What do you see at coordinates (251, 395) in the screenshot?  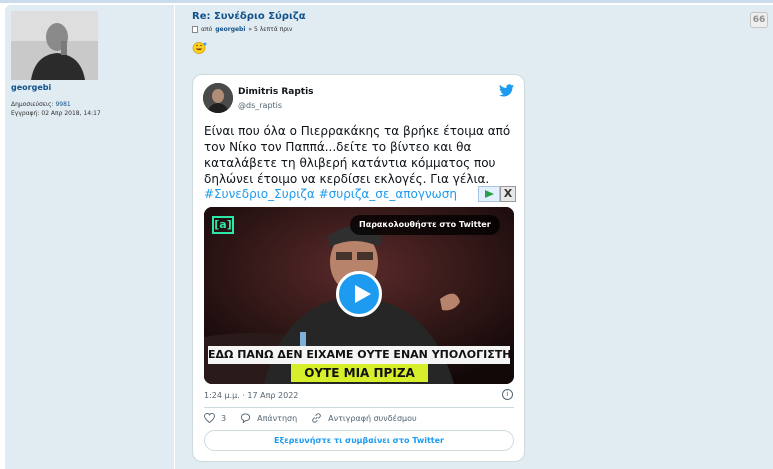 I see `tweet-timestamp: 1:24 μ.μ. · 17 Απρ 2022` at bounding box center [251, 395].